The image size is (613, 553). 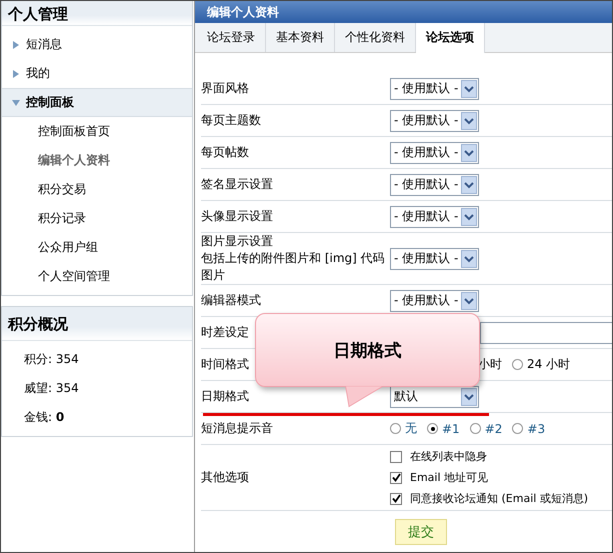 I want to click on field-label: 图片显示设置, so click(x=237, y=241).